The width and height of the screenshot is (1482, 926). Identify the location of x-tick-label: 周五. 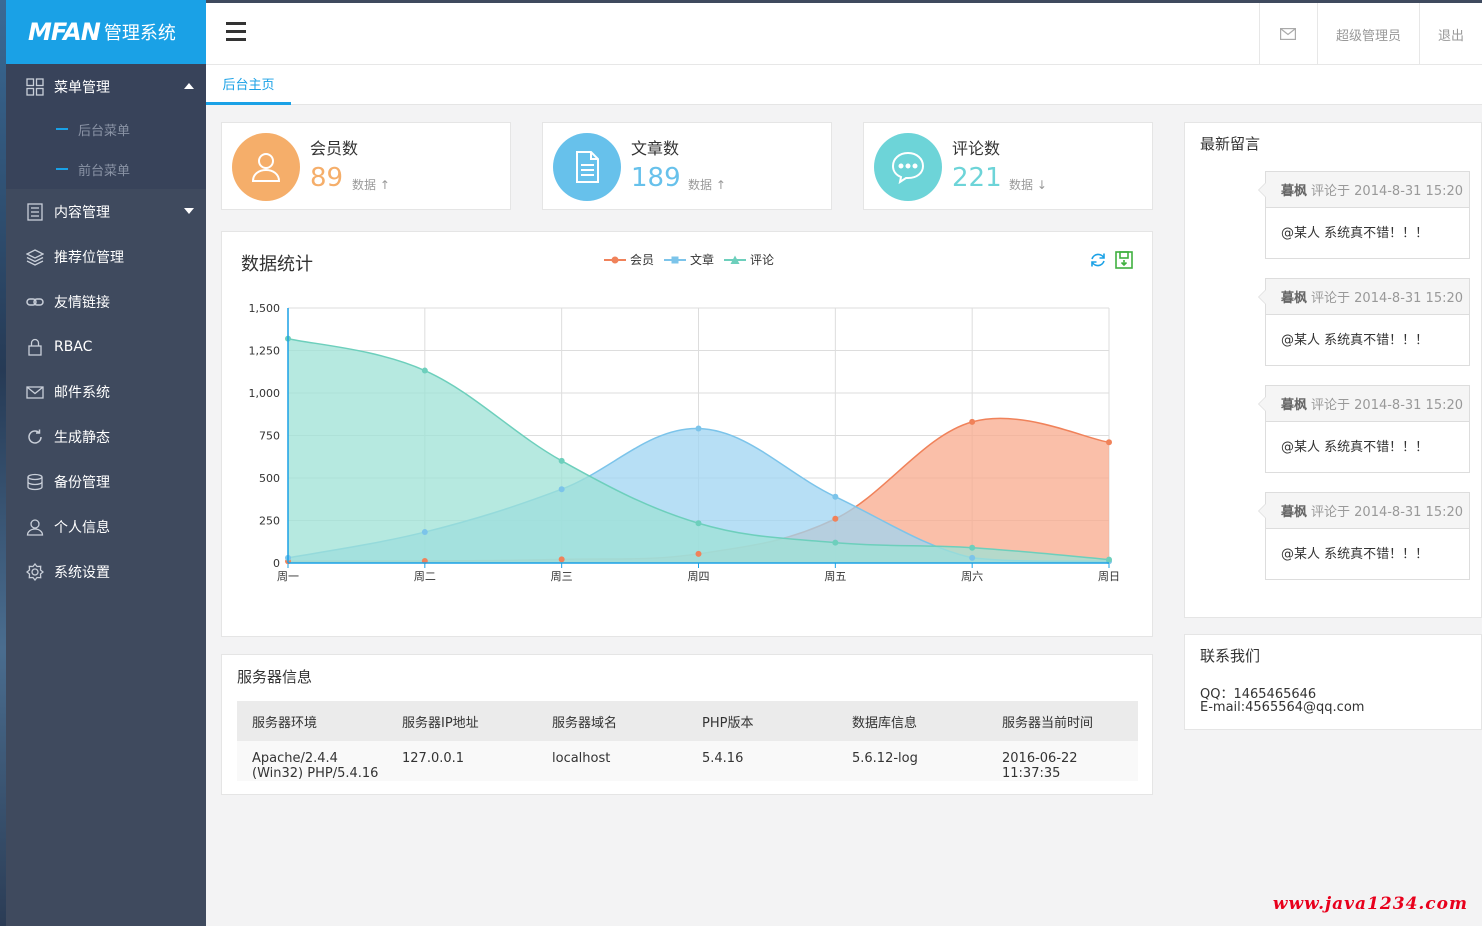
(835, 576).